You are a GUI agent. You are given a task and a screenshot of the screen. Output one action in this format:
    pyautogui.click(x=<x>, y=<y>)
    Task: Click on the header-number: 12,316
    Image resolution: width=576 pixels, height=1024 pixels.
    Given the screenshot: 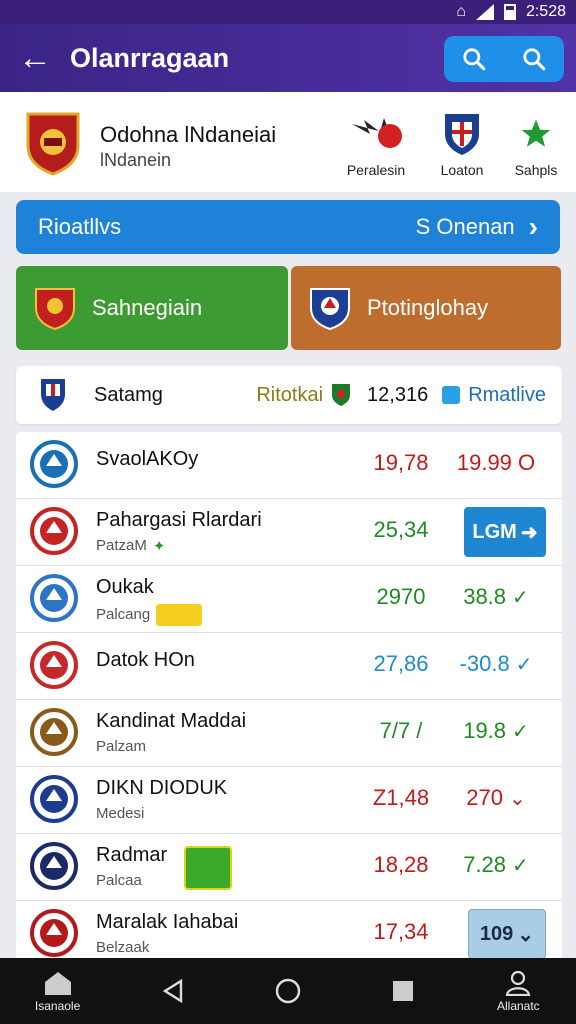 What is the action you would take?
    pyautogui.click(x=398, y=394)
    